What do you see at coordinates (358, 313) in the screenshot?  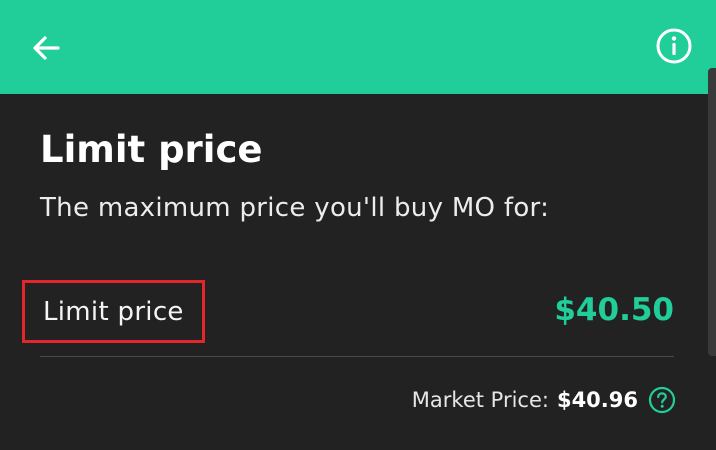 I see `limit-price-row: Limit price $40.50` at bounding box center [358, 313].